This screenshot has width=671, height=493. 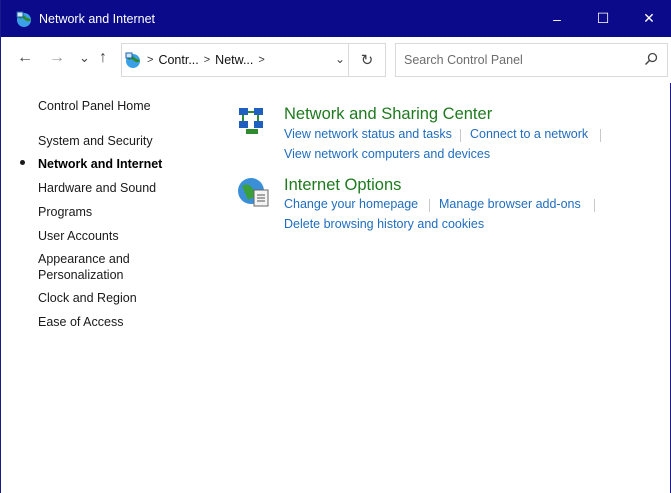 What do you see at coordinates (84, 259) in the screenshot?
I see `sidebar-item-label: Appearance and` at bounding box center [84, 259].